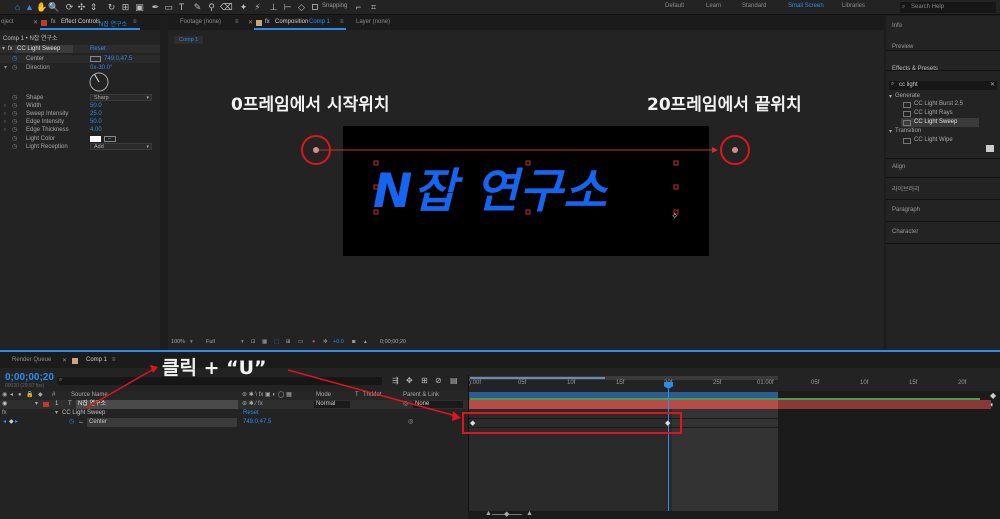 The height and width of the screenshot is (519, 1000). Describe the element at coordinates (40, 395) in the screenshot. I see `label-icon: ◆` at that location.